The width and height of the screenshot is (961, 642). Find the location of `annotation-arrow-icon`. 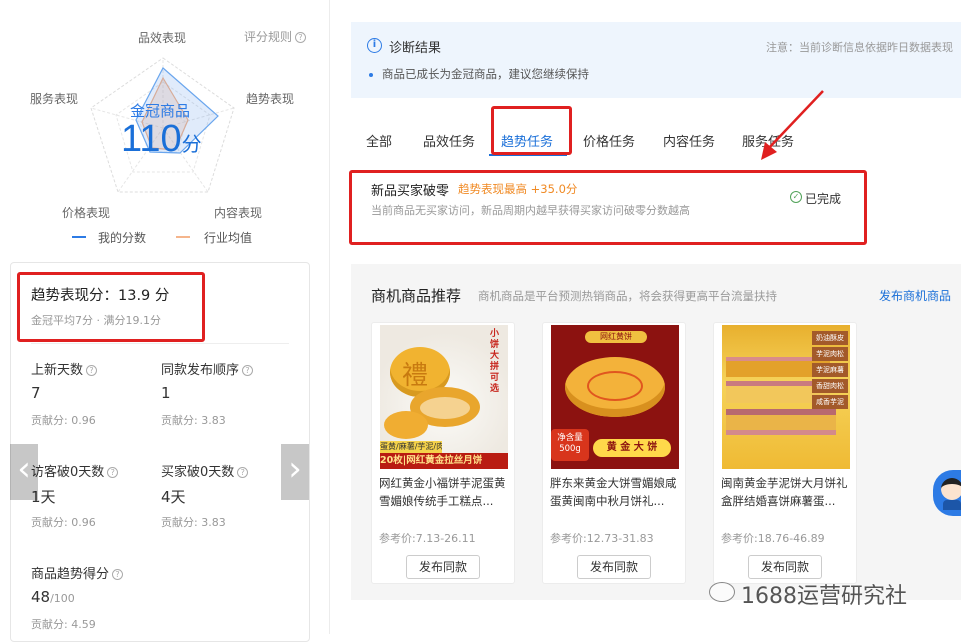

annotation-arrow-icon is located at coordinates (792, 125).